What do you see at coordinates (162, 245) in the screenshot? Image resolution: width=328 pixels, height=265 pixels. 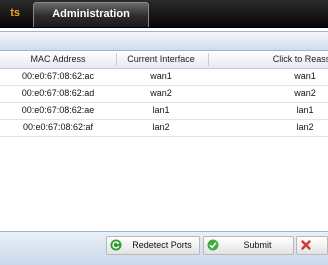 I see `redetect-ports-label: Redetect Ports` at bounding box center [162, 245].